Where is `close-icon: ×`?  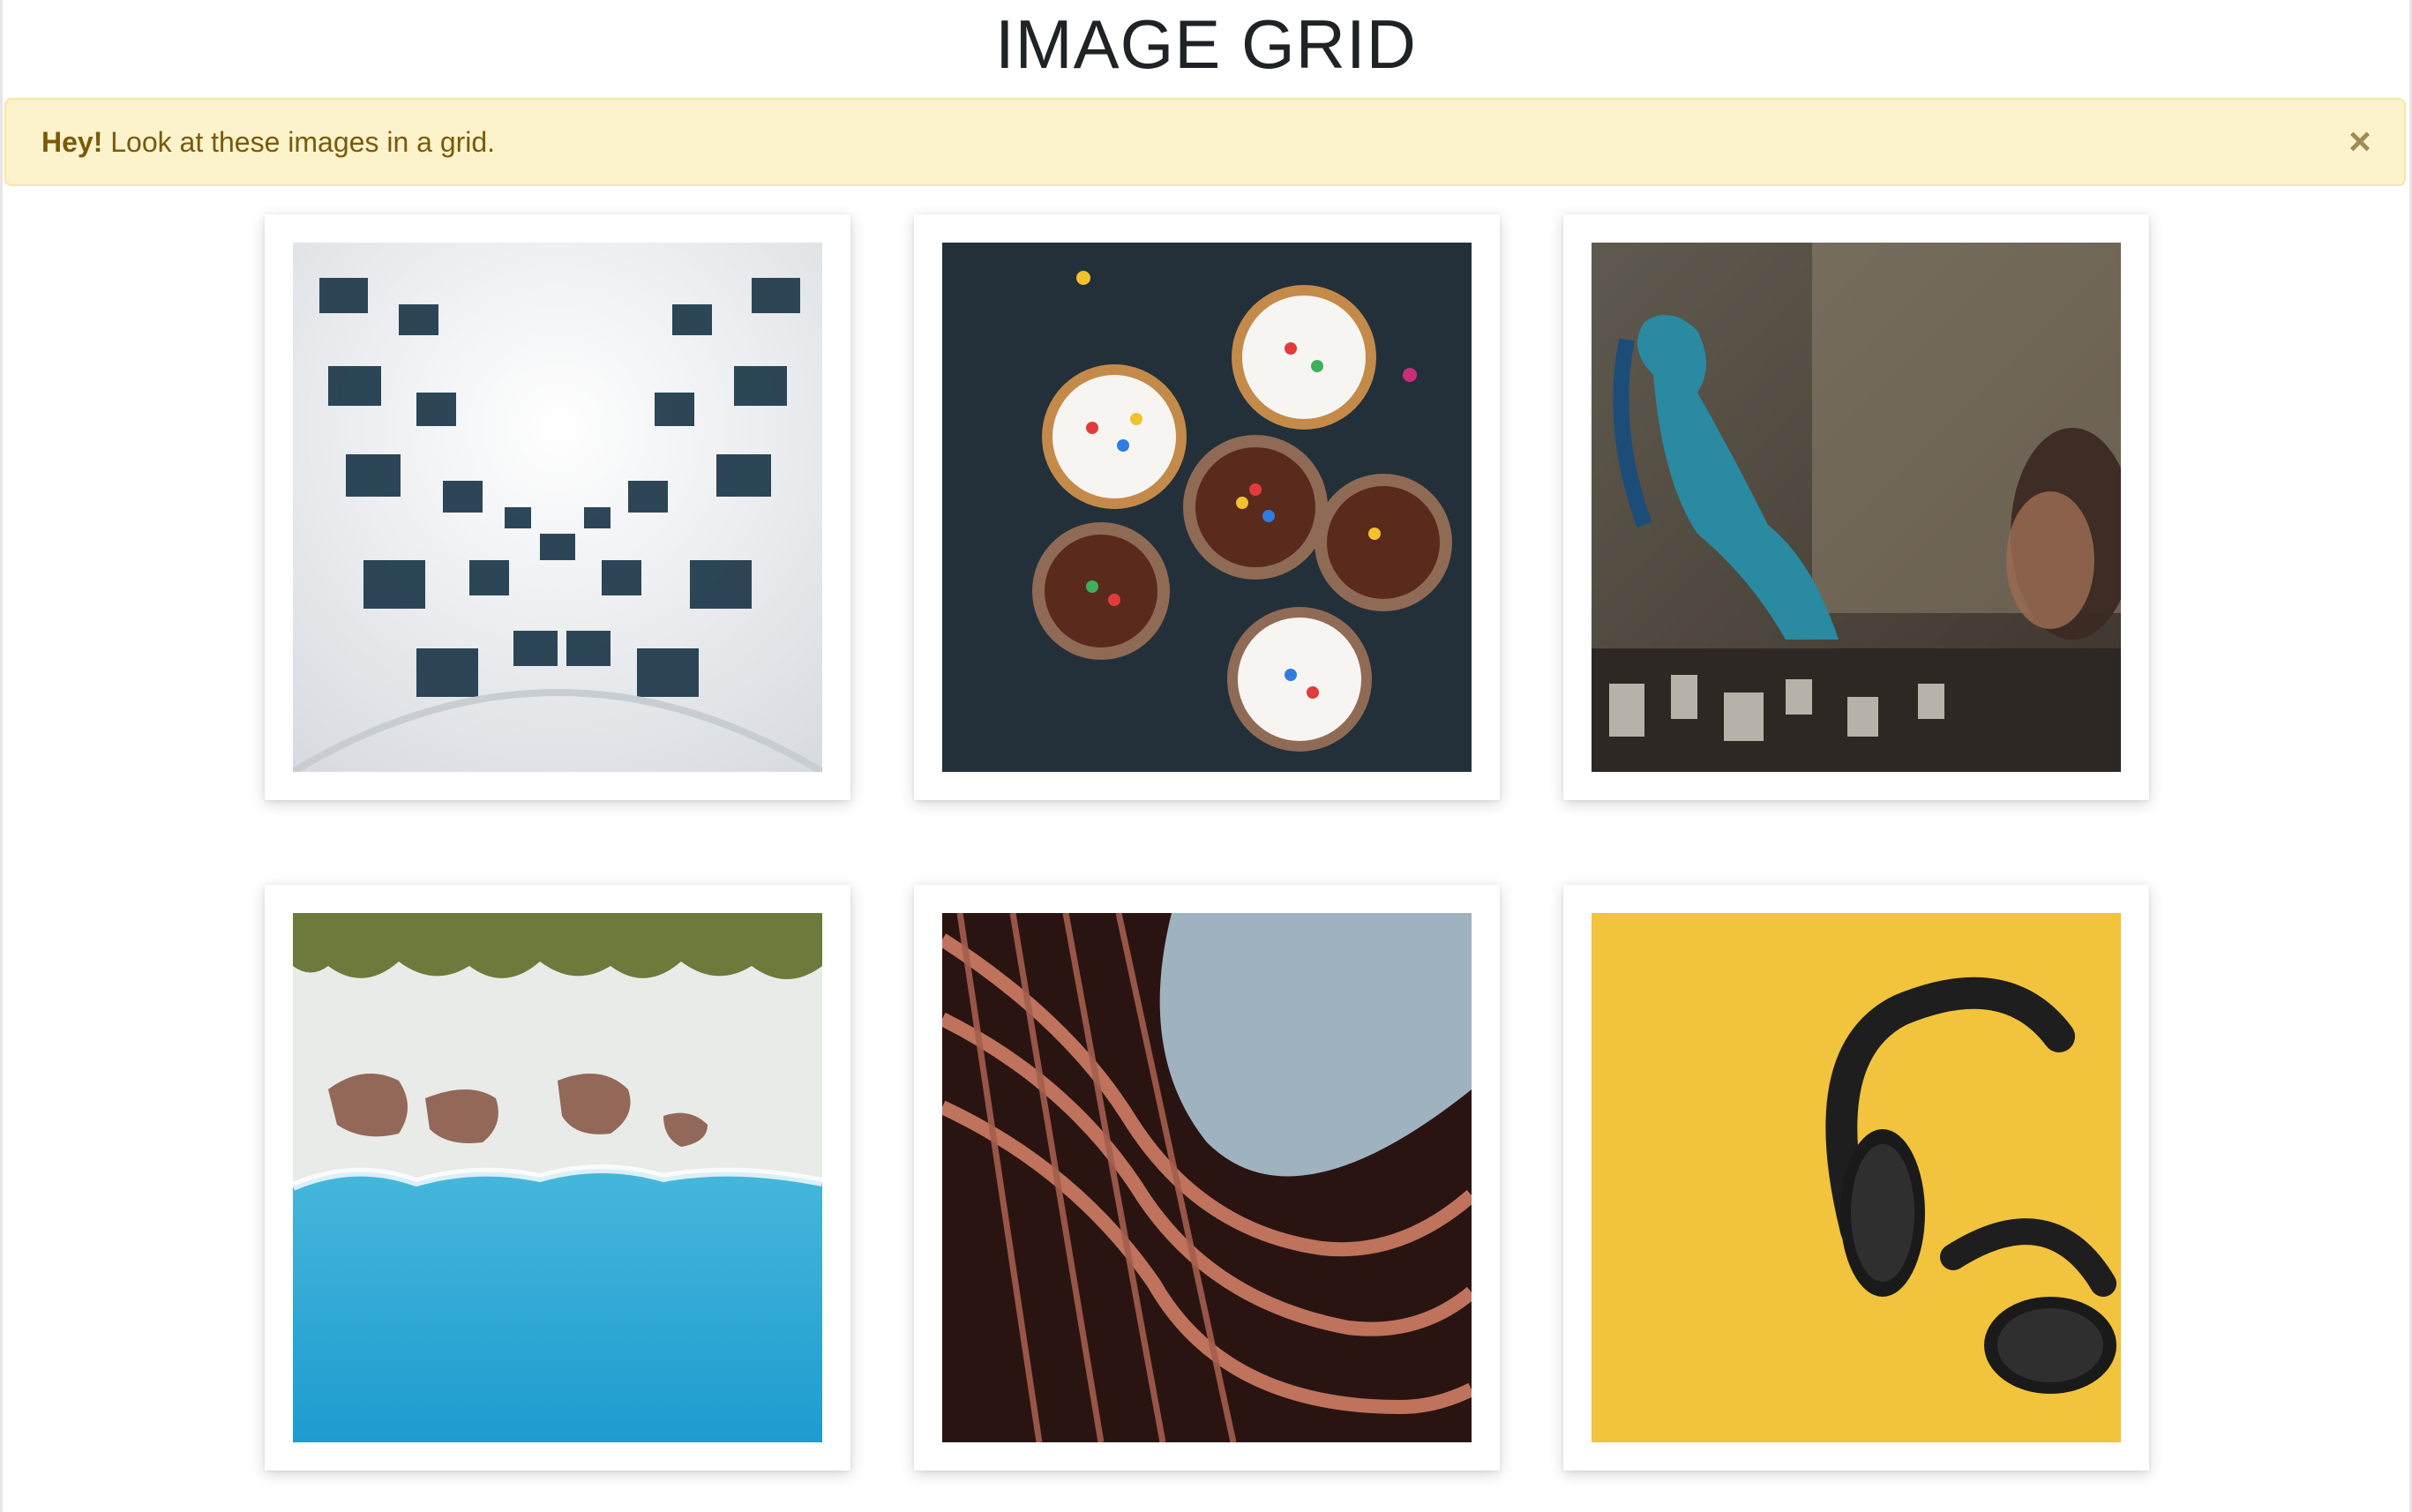
close-icon: × is located at coordinates (2360, 142).